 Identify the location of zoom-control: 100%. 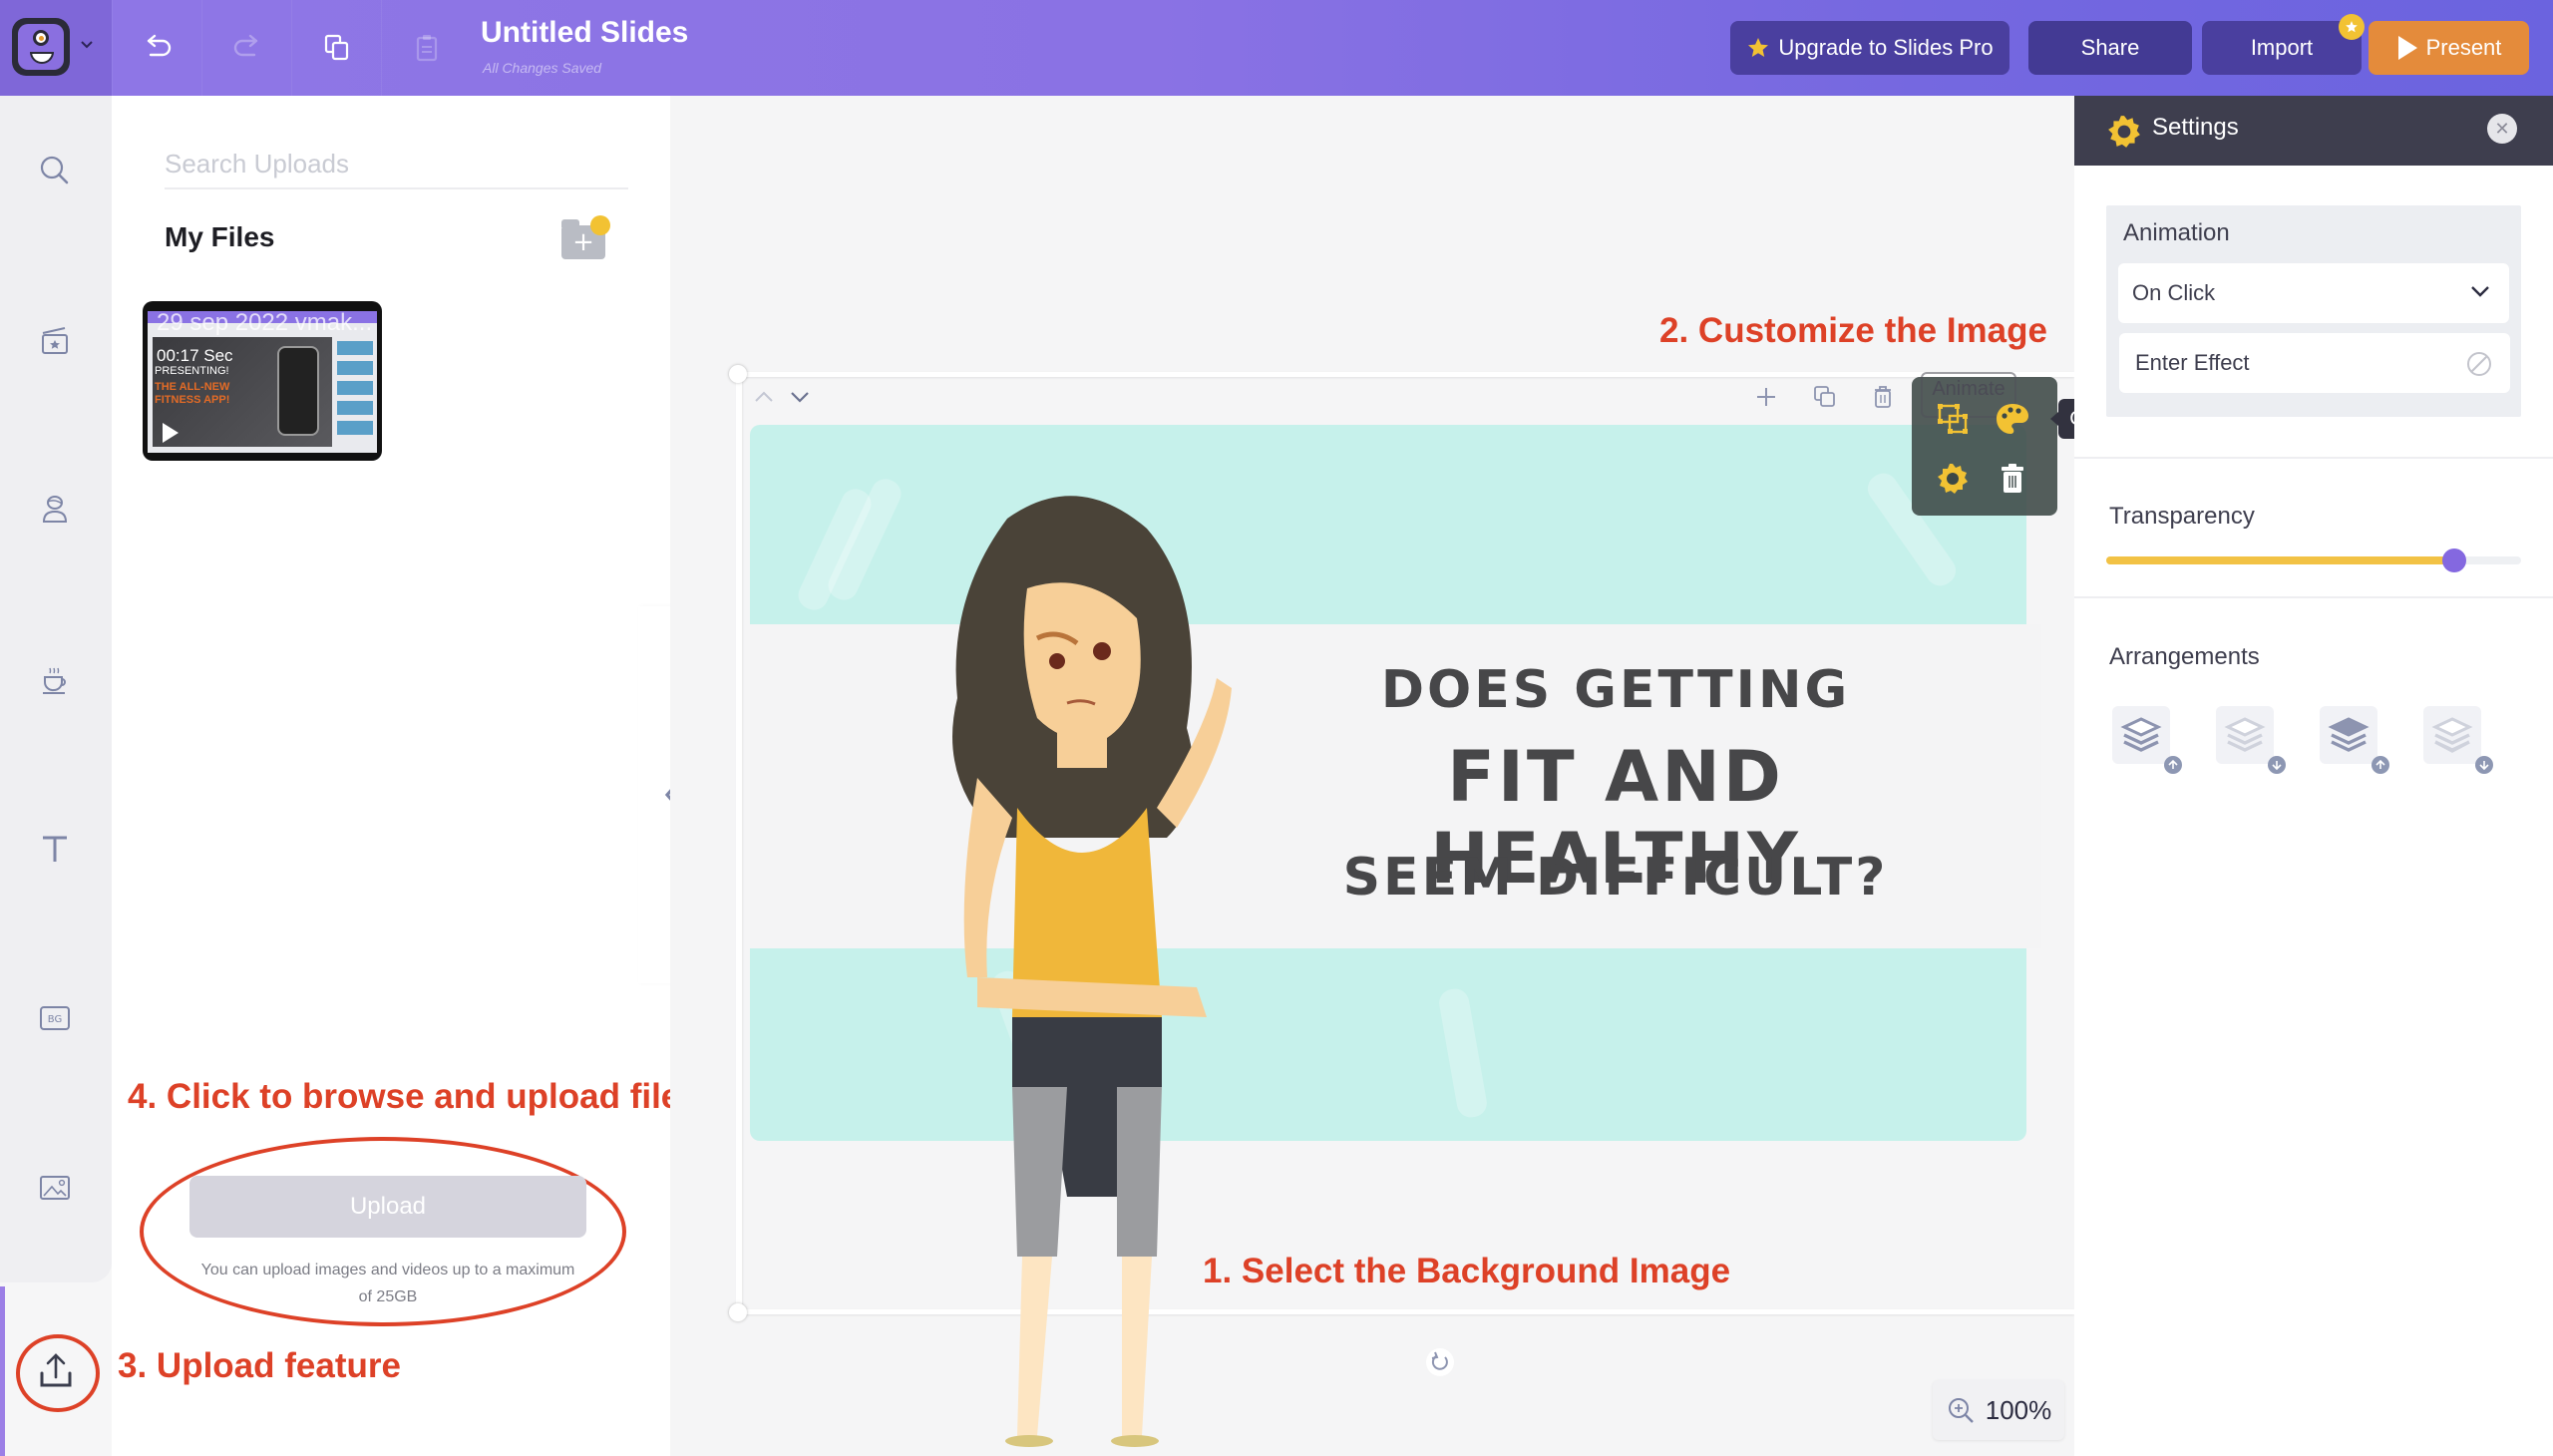
(1999, 1410).